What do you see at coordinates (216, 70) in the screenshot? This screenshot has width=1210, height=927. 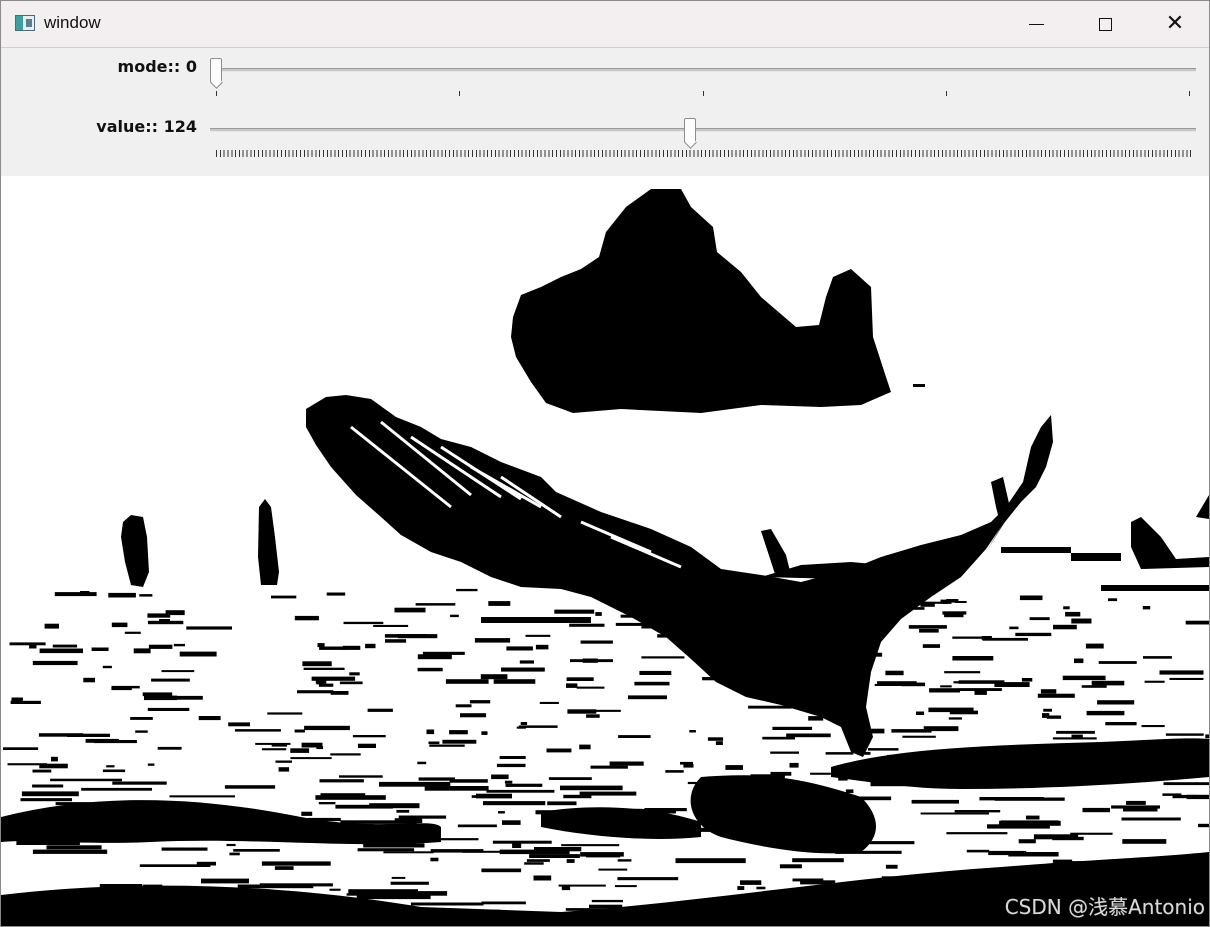 I see `mode-trackbar-thumb` at bounding box center [216, 70].